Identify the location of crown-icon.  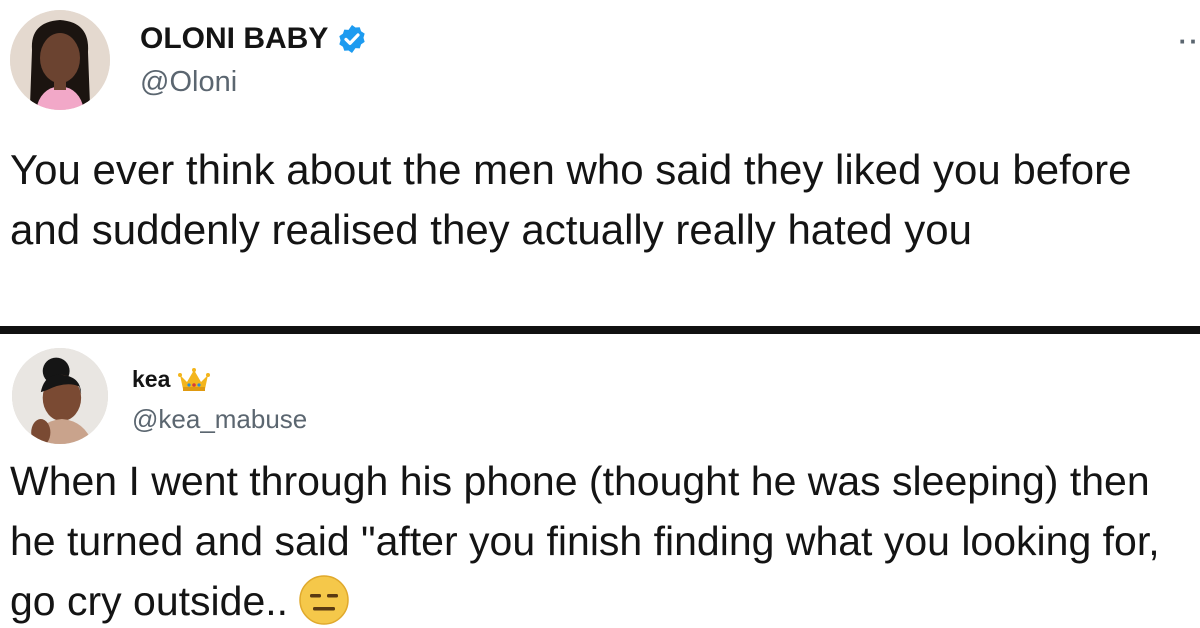
(194, 379).